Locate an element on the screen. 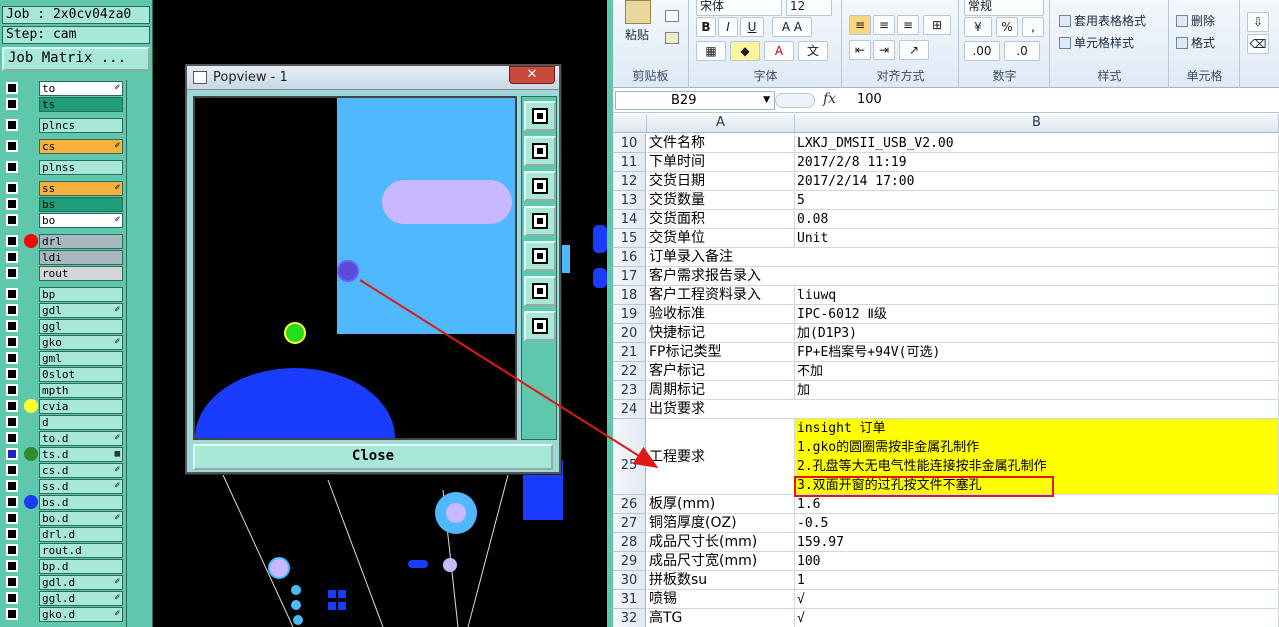 The height and width of the screenshot is (627, 1279). row-header: 26 is located at coordinates (629, 504).